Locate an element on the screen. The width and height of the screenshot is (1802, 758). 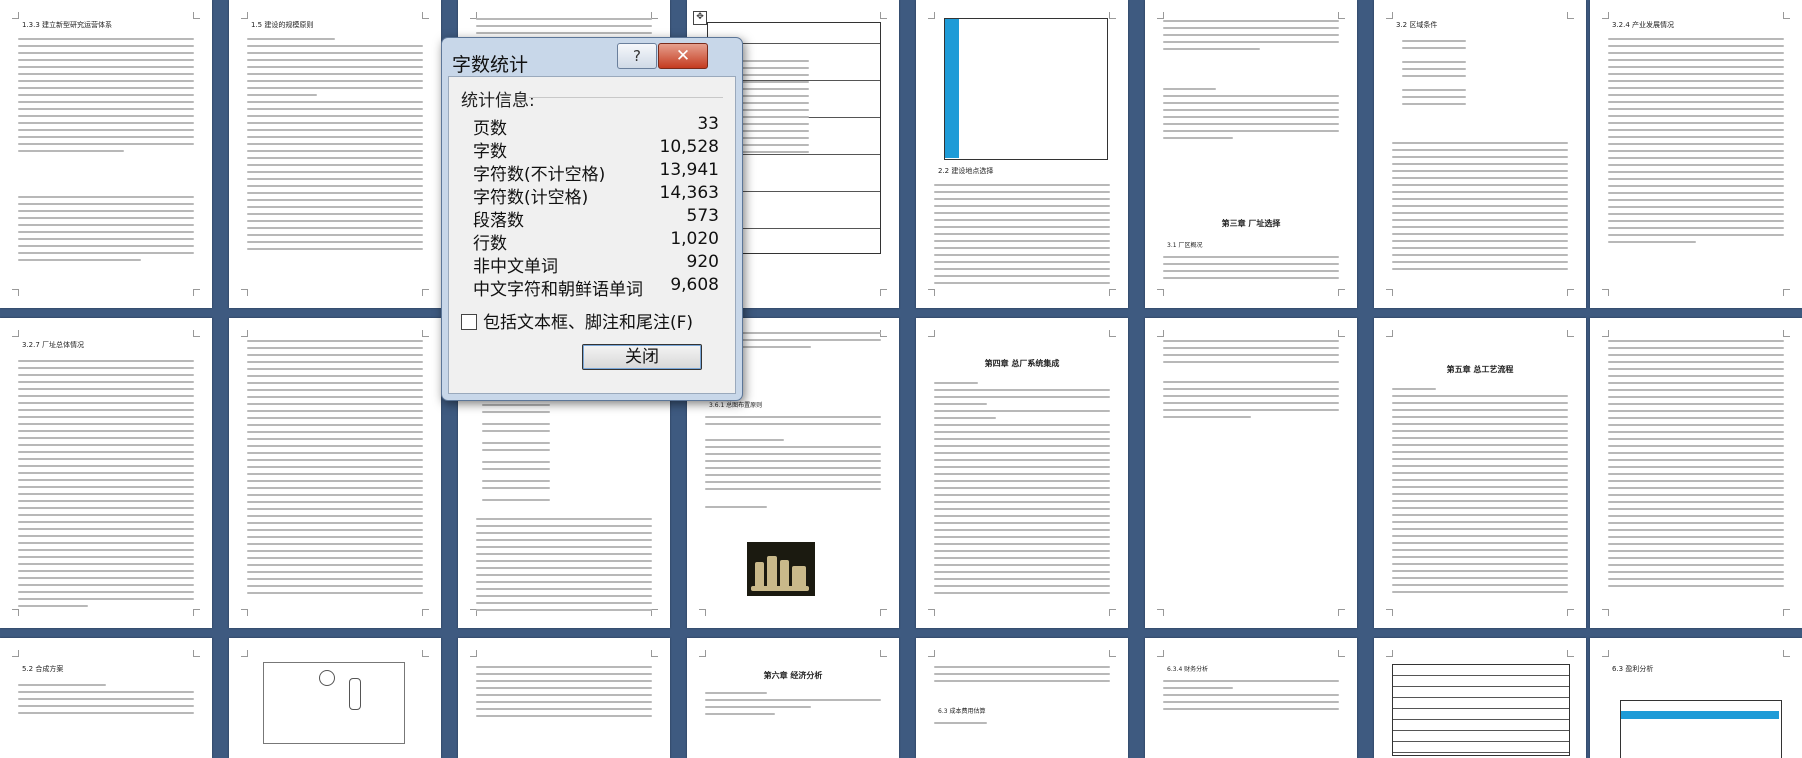
page-heading: 6.3 成本费用估算 is located at coordinates (962, 711).